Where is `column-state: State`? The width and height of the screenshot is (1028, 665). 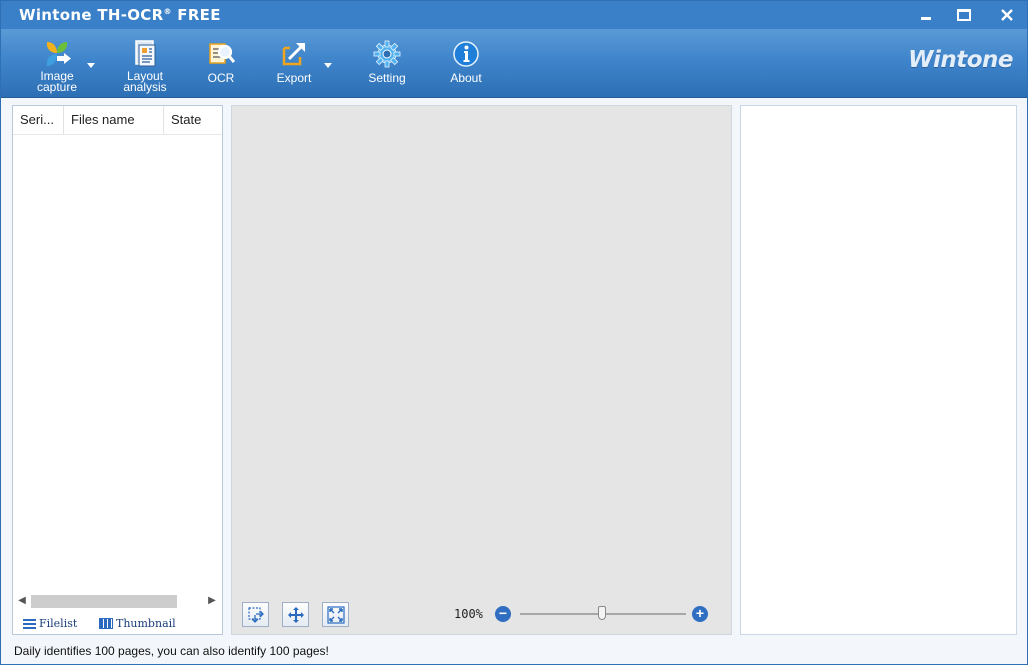 column-state: State is located at coordinates (193, 120).